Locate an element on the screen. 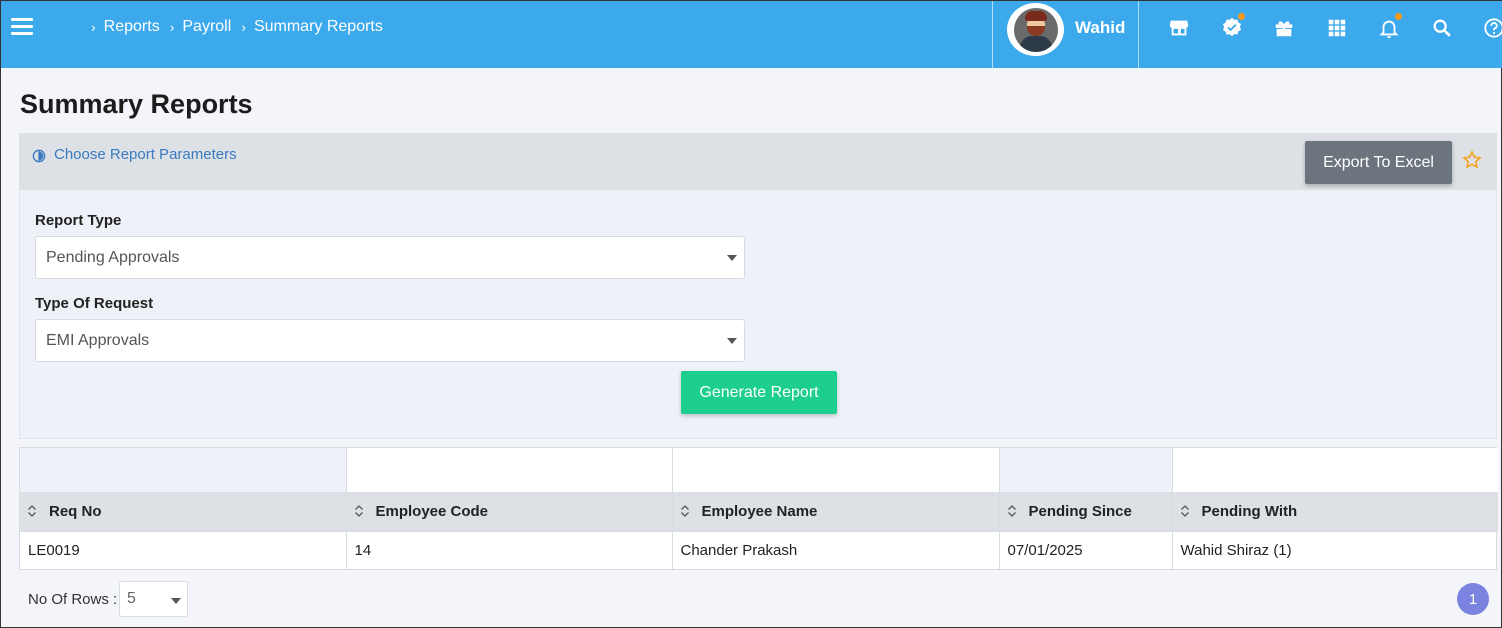 Image resolution: width=1502 pixels, height=628 pixels. cell-req-no: LE0019 is located at coordinates (183, 549).